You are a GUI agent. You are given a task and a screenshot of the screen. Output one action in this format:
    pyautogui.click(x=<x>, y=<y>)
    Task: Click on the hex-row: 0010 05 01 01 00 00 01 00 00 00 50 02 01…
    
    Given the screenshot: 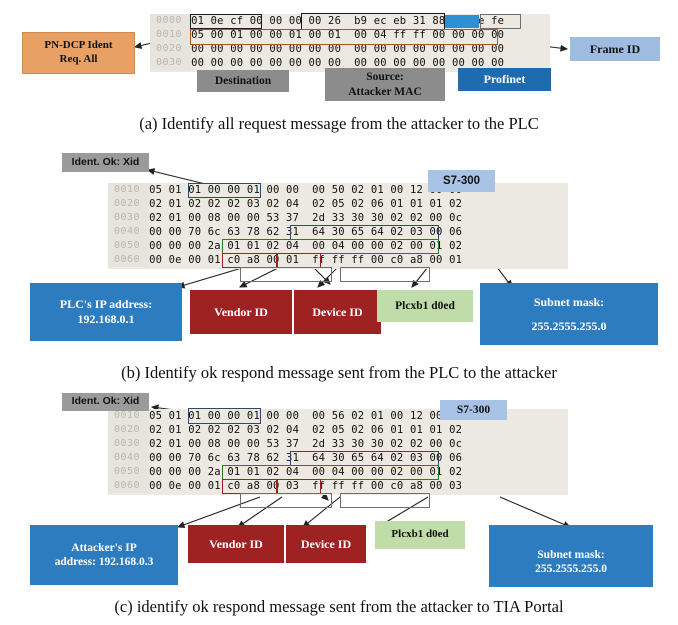 What is the action you would take?
    pyautogui.click(x=338, y=190)
    